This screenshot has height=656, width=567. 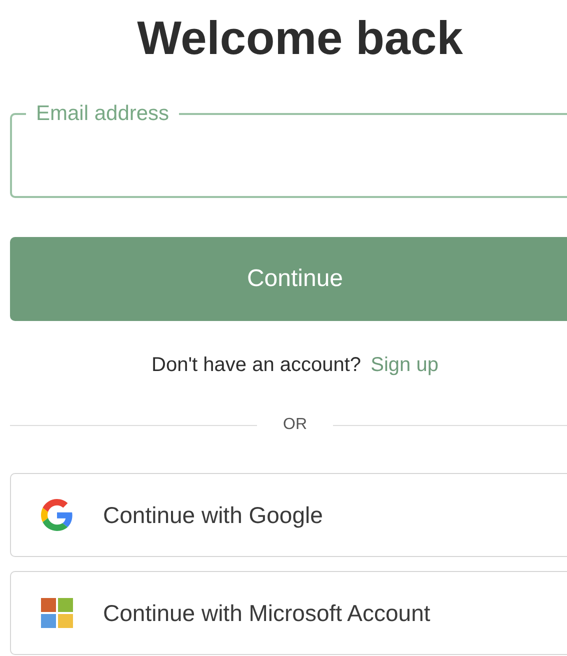 What do you see at coordinates (404, 365) in the screenshot?
I see `sign-up-link: Sign up` at bounding box center [404, 365].